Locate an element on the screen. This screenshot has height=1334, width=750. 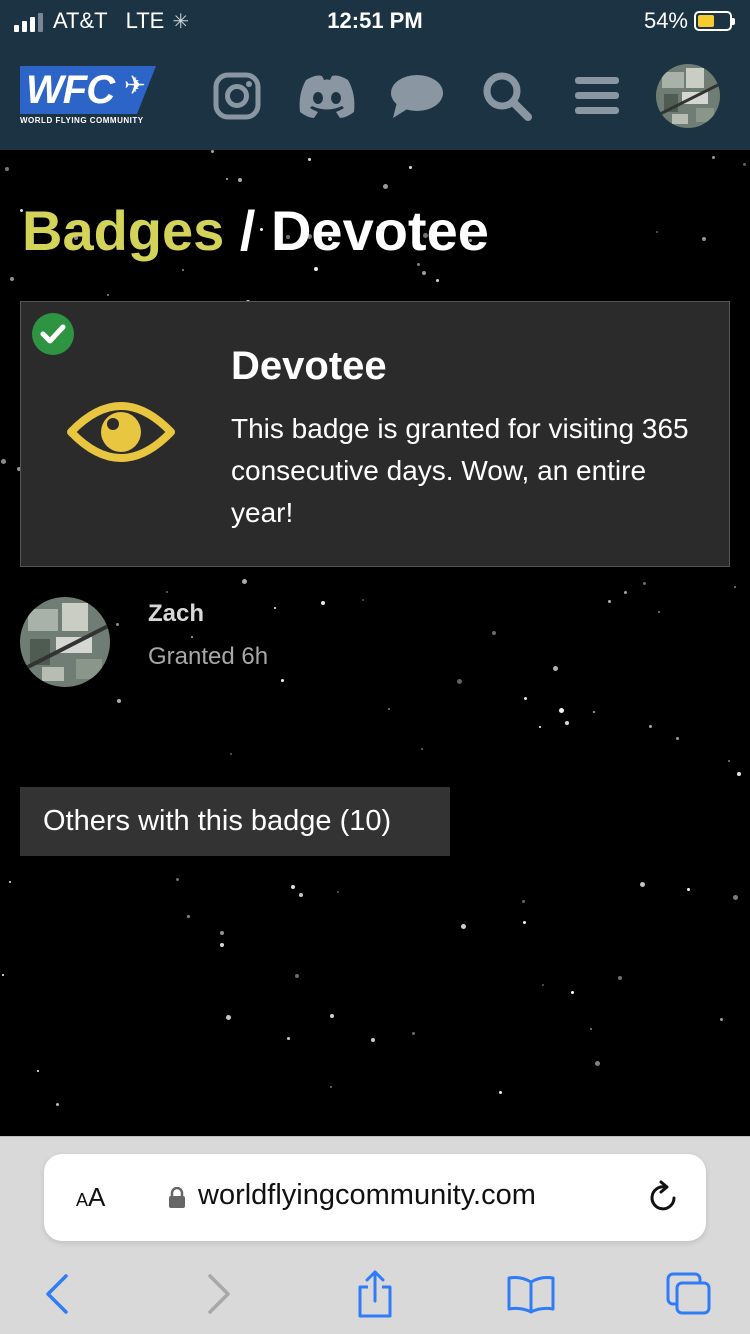
search-icon is located at coordinates (507, 96).